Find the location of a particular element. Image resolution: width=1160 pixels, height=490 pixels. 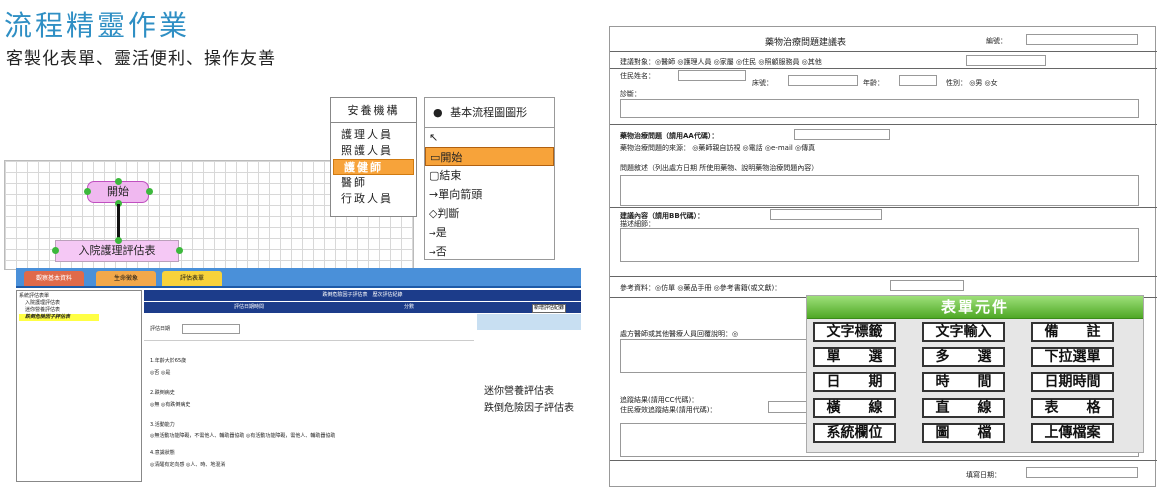

name-input is located at coordinates (712, 75).